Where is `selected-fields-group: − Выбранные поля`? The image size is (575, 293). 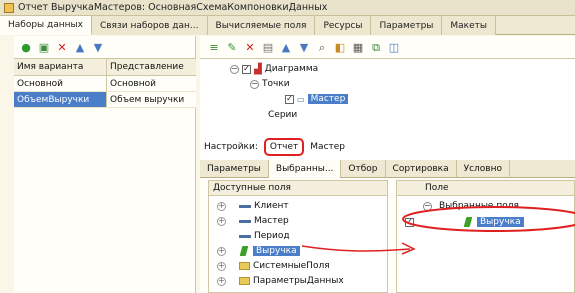
selected-fields-group: − Выбранные поля is located at coordinates (471, 206).